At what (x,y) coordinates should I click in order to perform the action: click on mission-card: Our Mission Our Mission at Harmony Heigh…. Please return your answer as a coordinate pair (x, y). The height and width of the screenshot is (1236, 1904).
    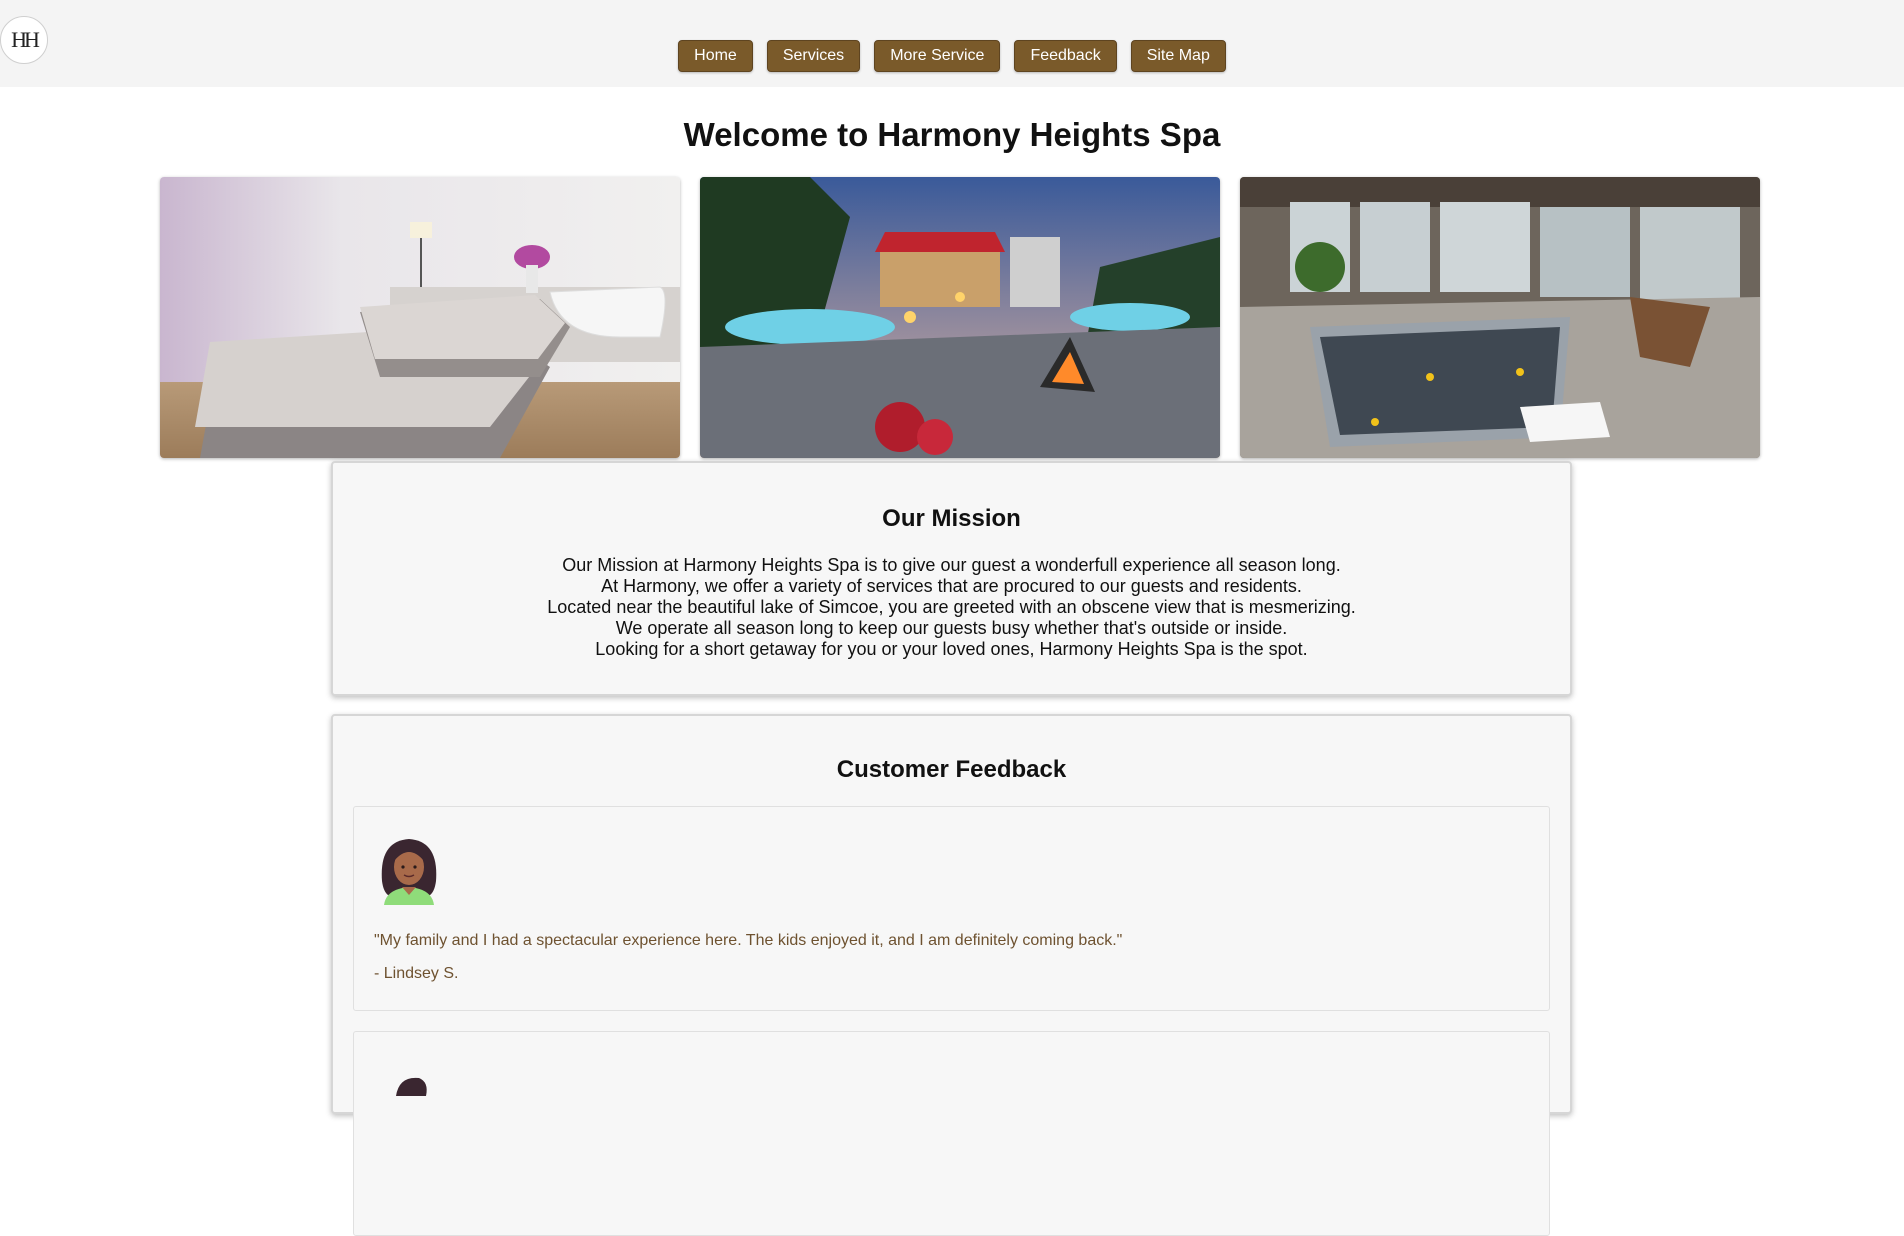
    Looking at the image, I should click on (951, 578).